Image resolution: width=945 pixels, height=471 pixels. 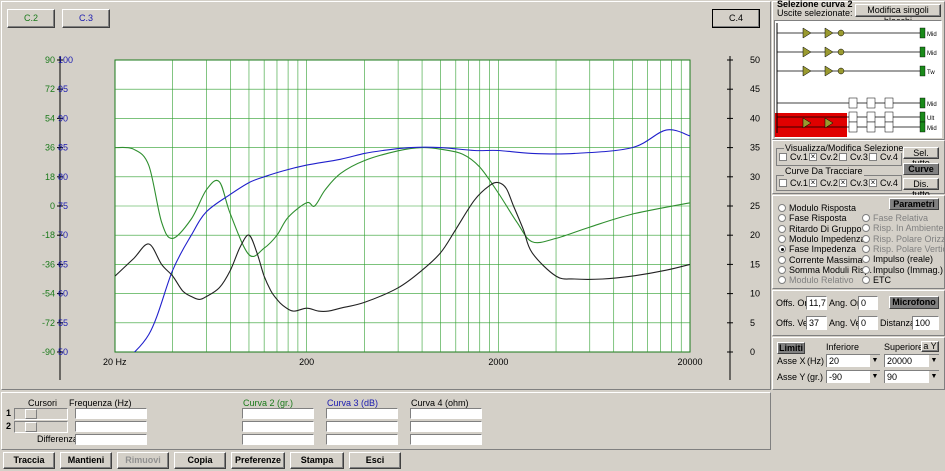 I want to click on c2-1-field, so click(x=278, y=413).